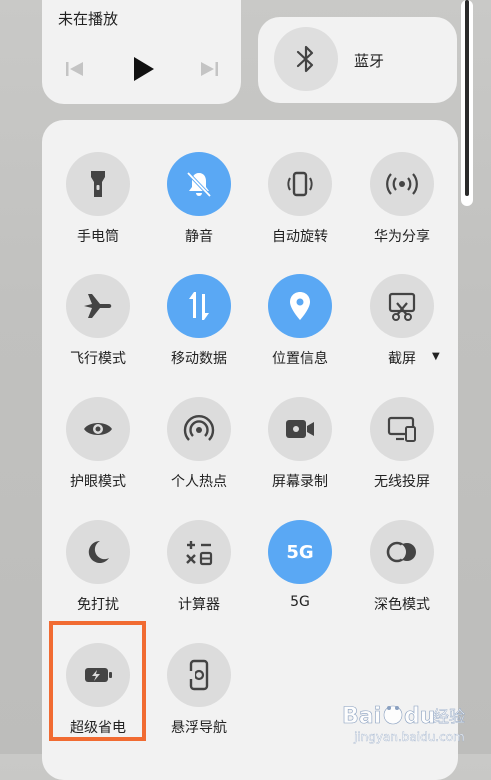 The height and width of the screenshot is (780, 491). What do you see at coordinates (141, 52) in the screenshot?
I see `media-card: 未在播放` at bounding box center [141, 52].